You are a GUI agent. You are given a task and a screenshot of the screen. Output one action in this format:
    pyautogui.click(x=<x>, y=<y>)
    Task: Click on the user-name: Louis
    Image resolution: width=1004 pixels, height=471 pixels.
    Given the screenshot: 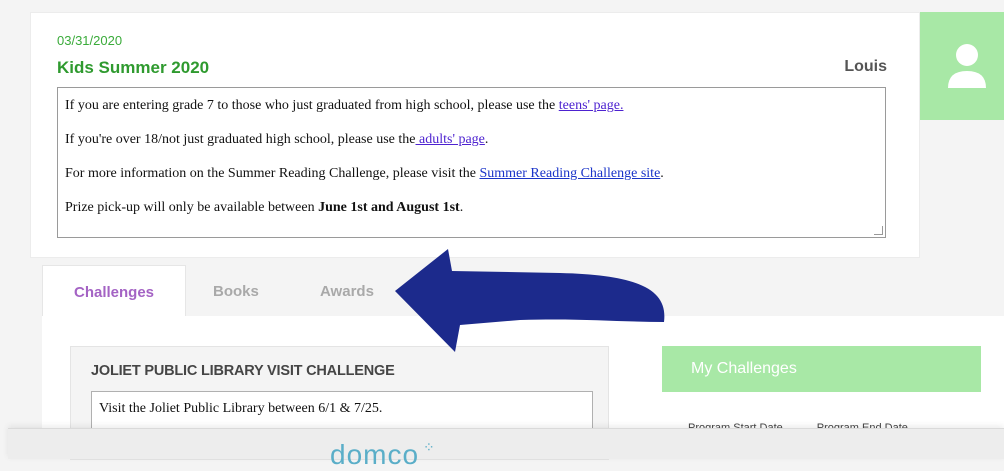 What is the action you would take?
    pyautogui.click(x=865, y=66)
    